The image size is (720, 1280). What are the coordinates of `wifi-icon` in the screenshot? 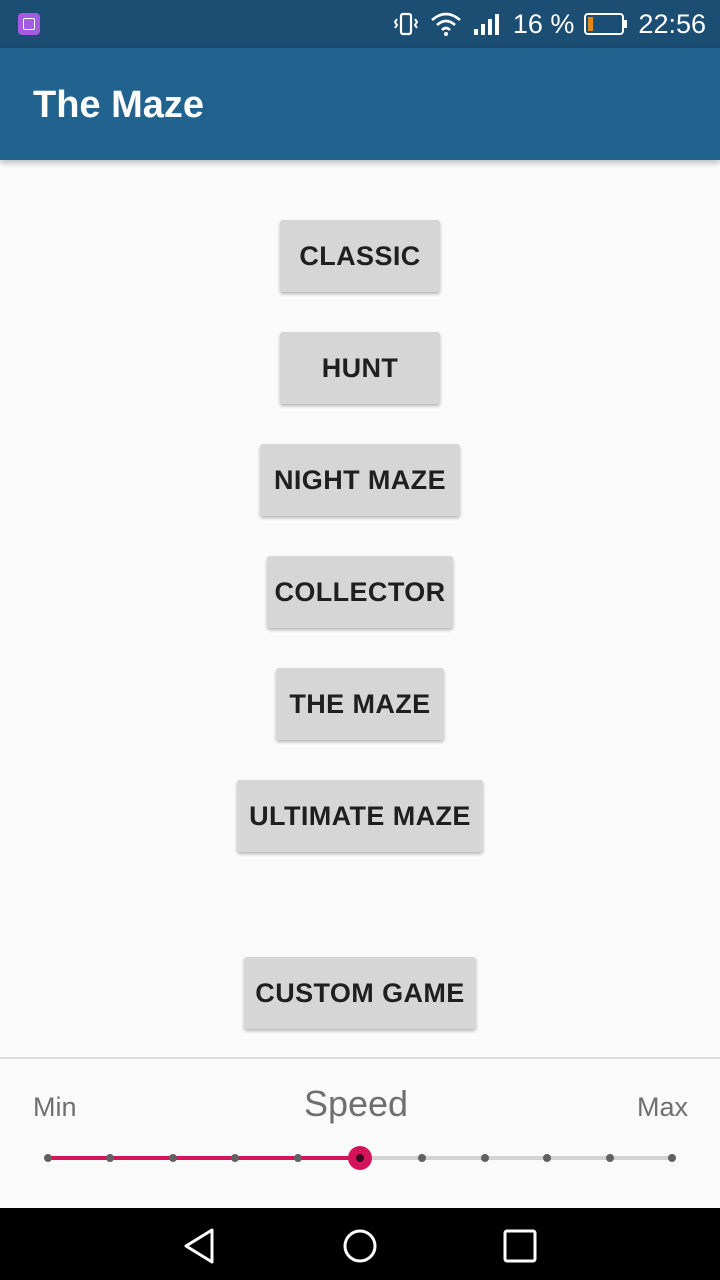 It's located at (446, 24).